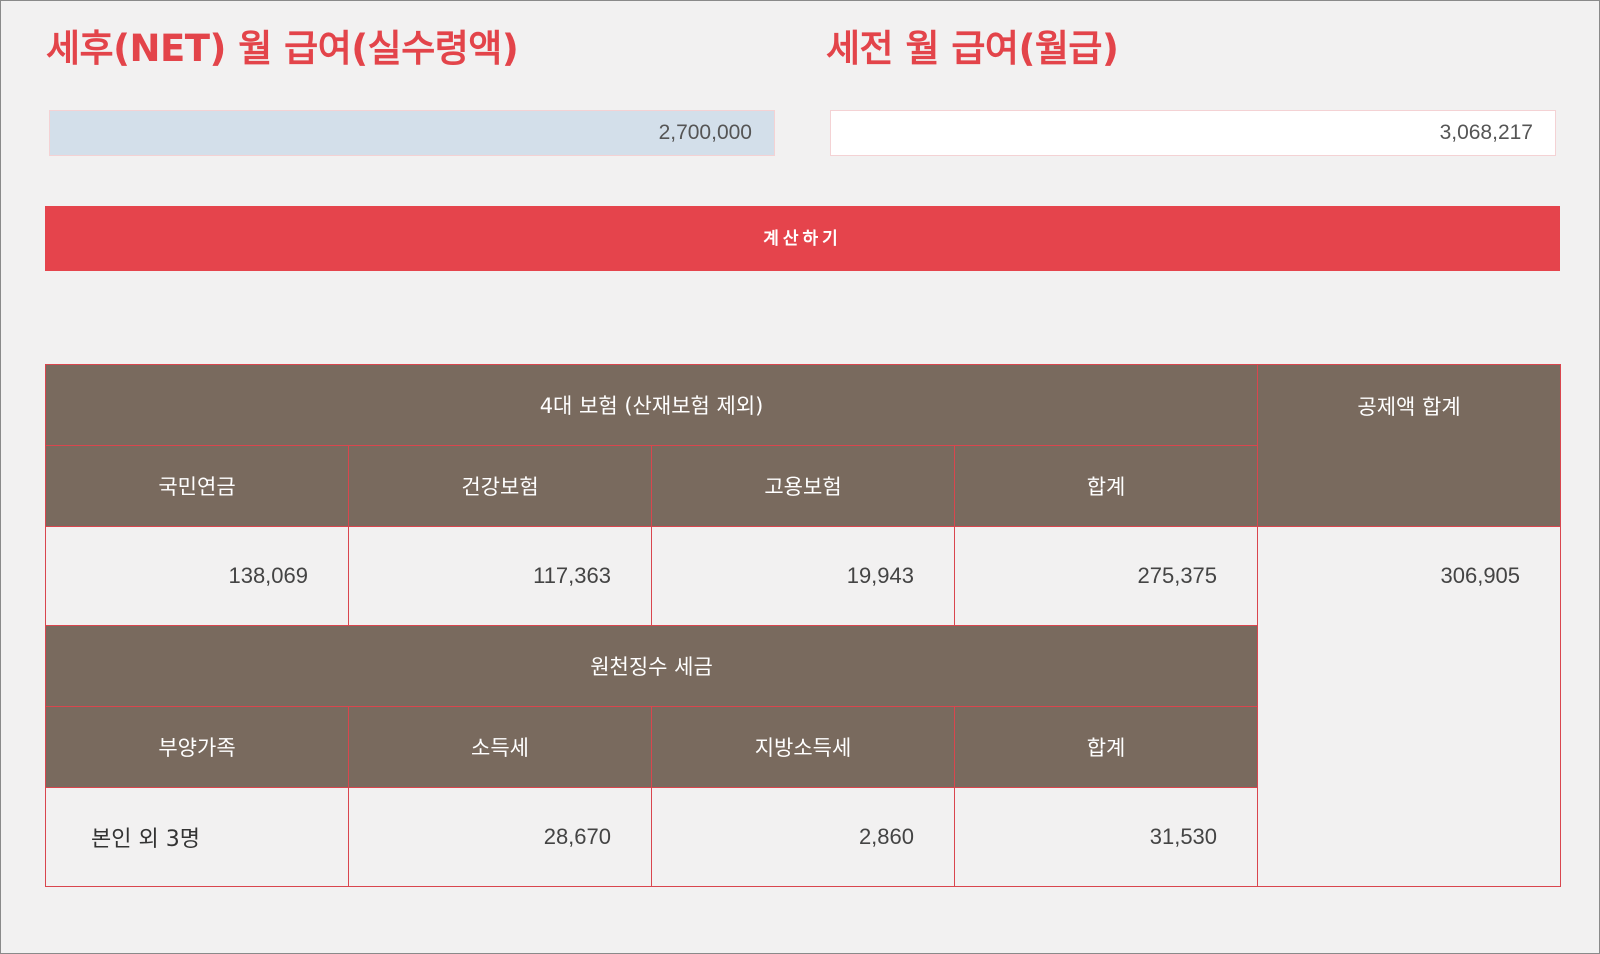 This screenshot has height=954, width=1600. I want to click on gross-salary-heading: 세전 월 급여(월급), so click(972, 48).